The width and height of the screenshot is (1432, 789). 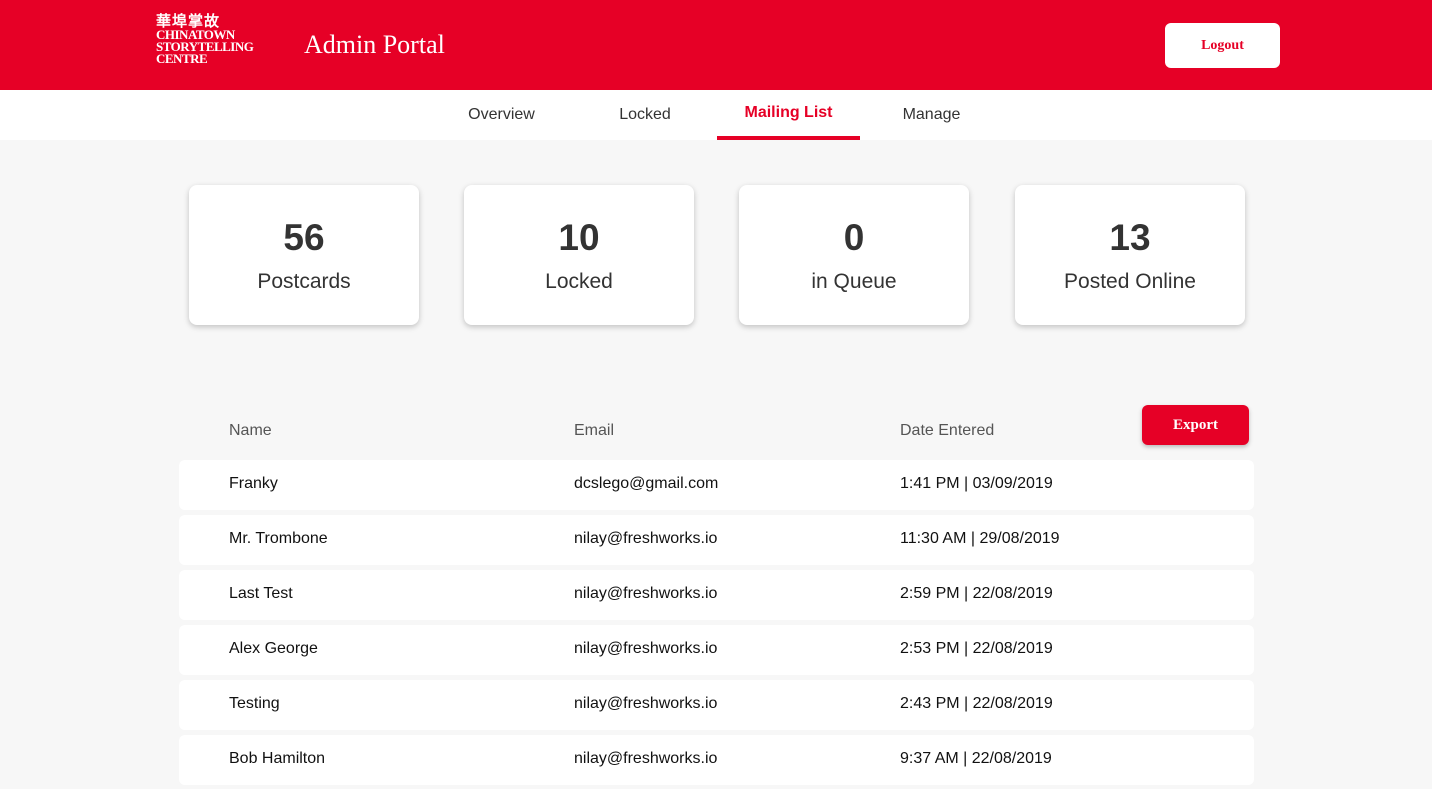 I want to click on tab-mailing-list: Mailing List, so click(x=788, y=115).